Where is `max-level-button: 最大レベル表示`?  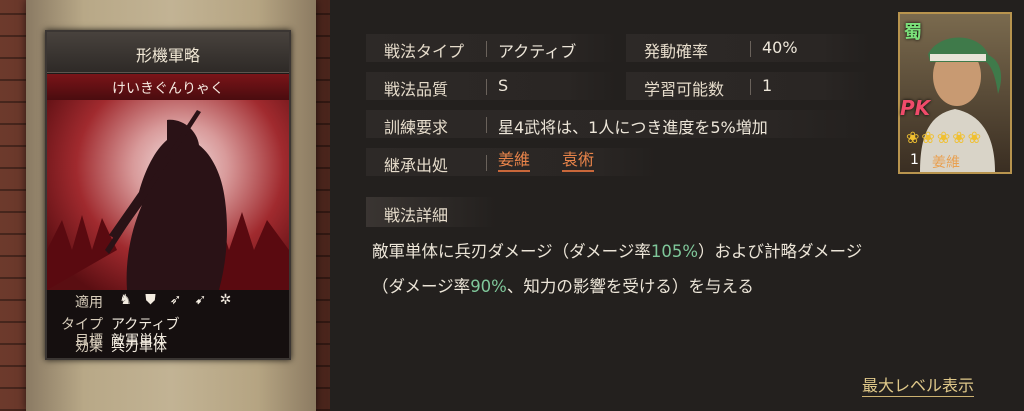
max-level-button: 最大レベル表示 is located at coordinates (918, 384).